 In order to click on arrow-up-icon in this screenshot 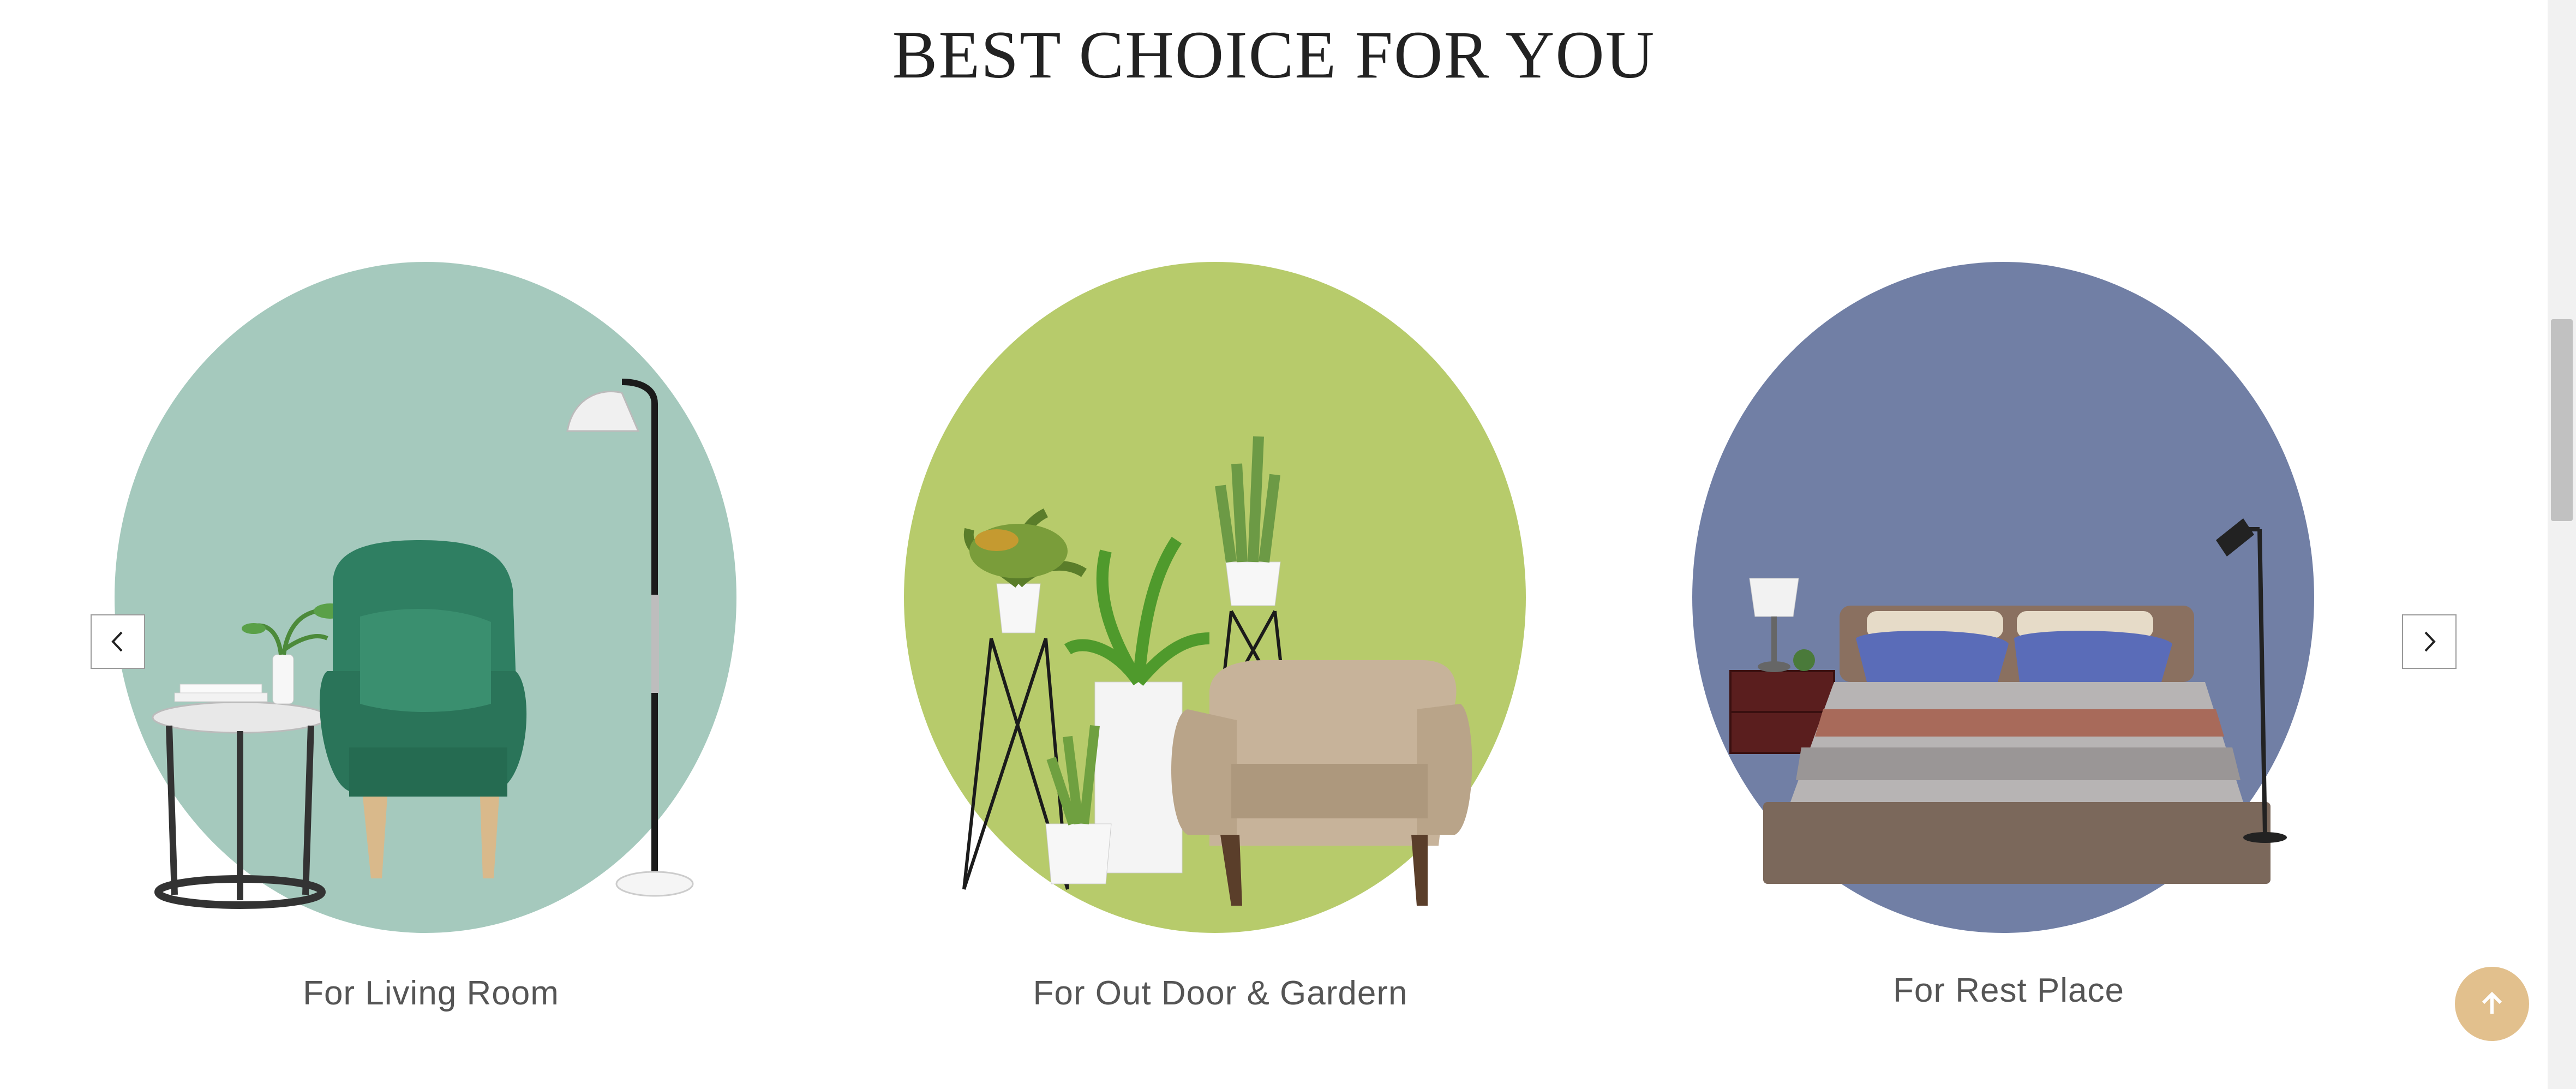, I will do `click(2492, 1002)`.